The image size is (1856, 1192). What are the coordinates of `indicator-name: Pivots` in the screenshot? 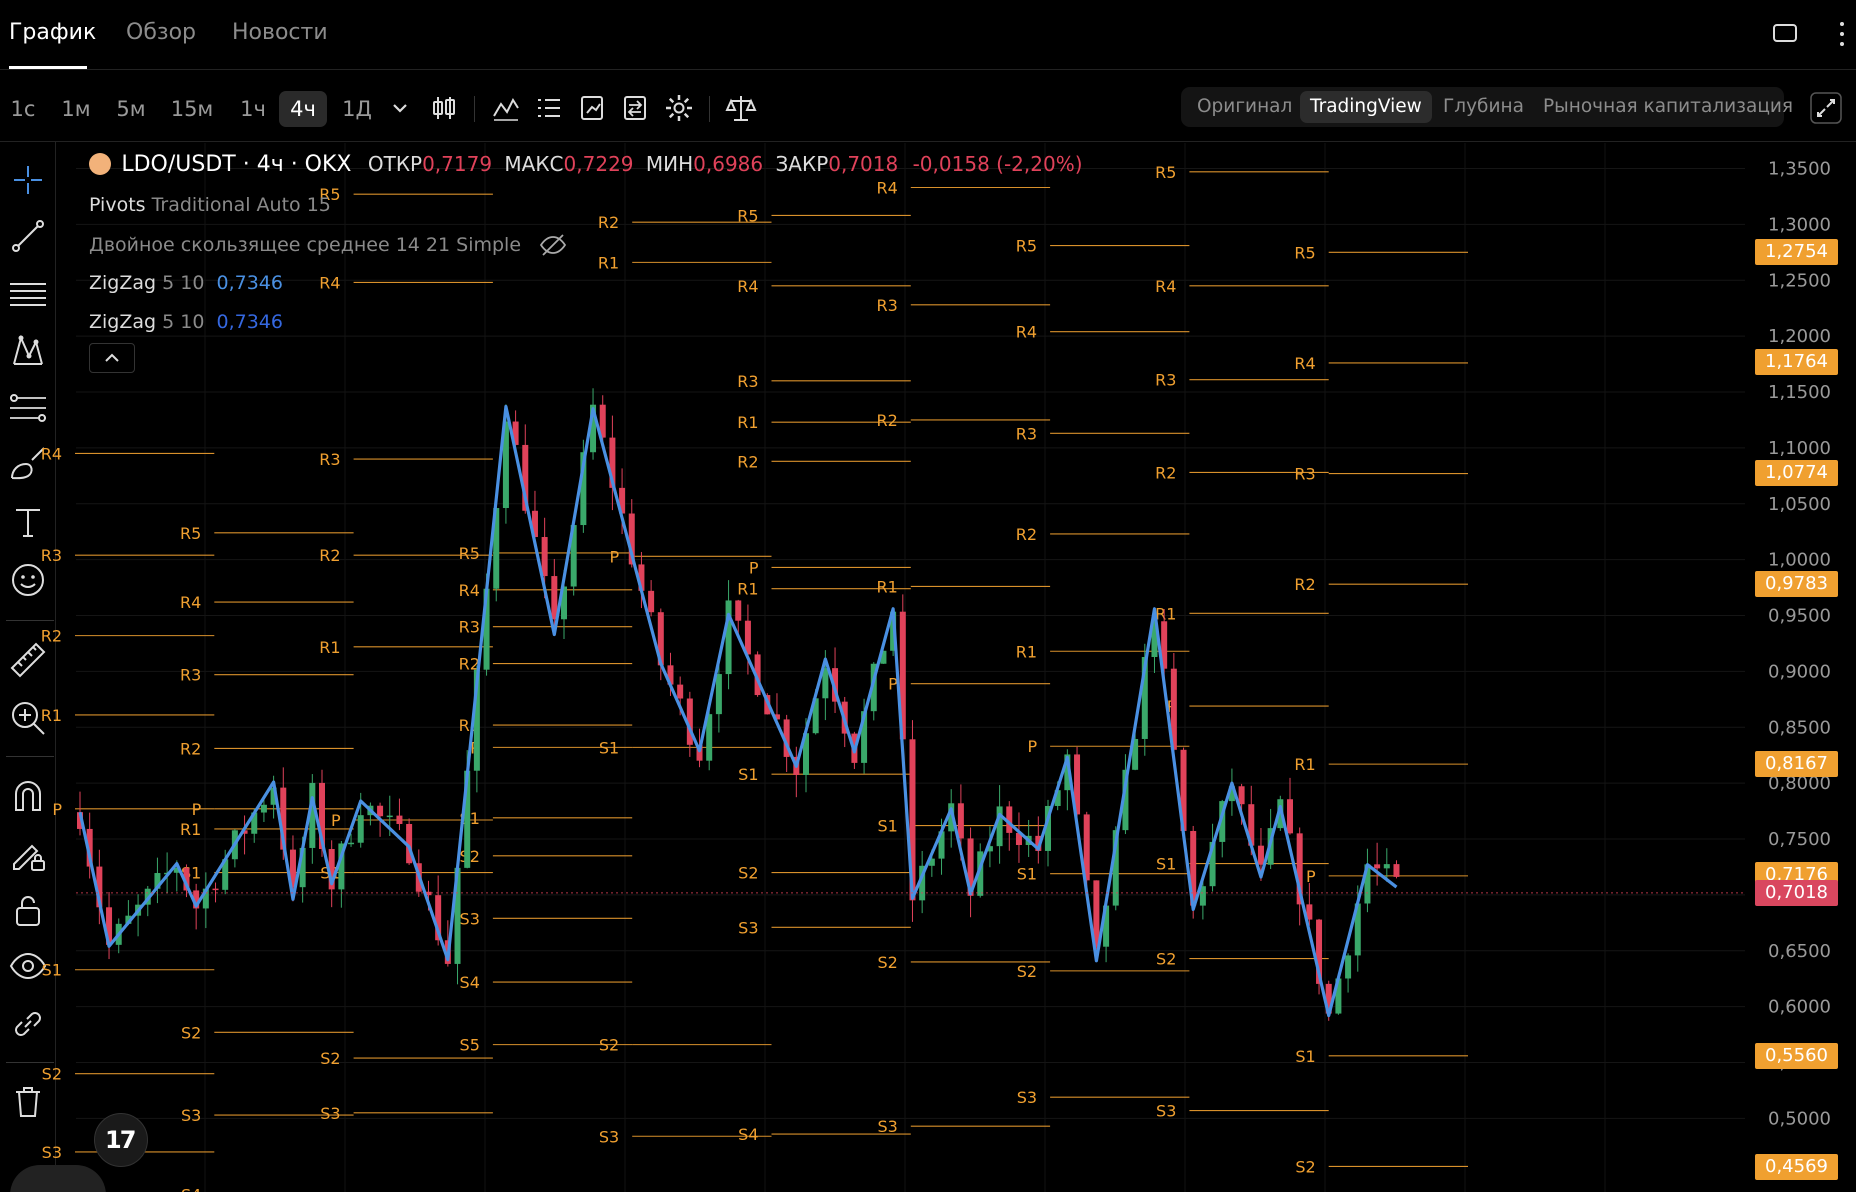 It's located at (117, 205).